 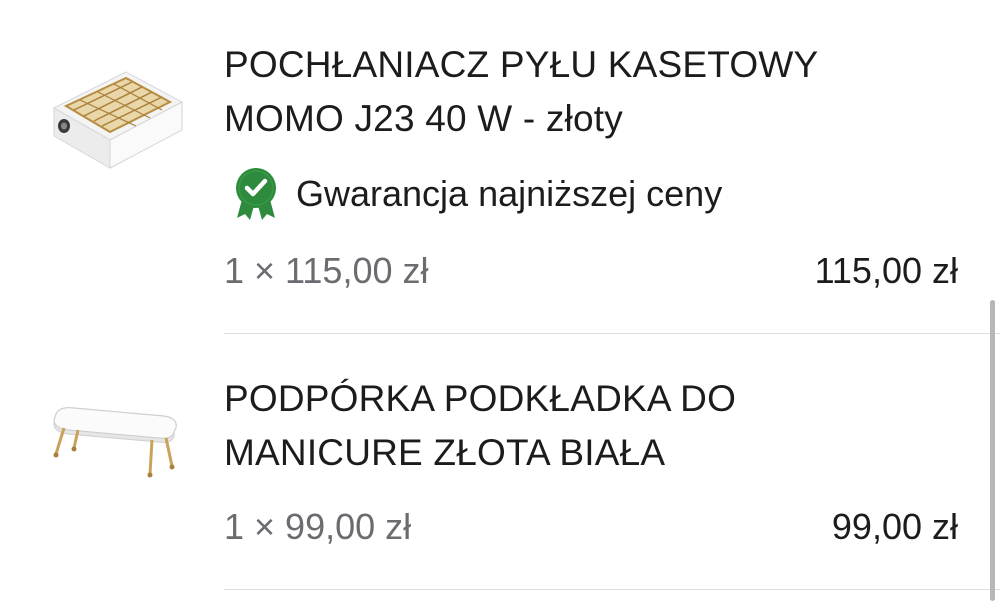 I want to click on scrollbar, so click(x=992, y=450).